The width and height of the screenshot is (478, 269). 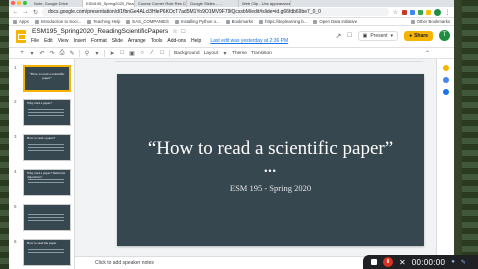 What do you see at coordinates (47, 78) in the screenshot?
I see `slide-thumbnail-active: “How to read a scientific paper”` at bounding box center [47, 78].